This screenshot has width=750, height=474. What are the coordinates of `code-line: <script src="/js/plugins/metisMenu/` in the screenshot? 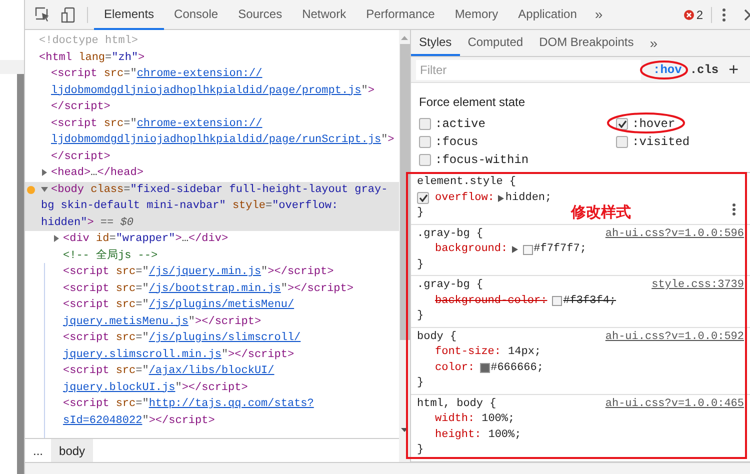 It's located at (212, 305).